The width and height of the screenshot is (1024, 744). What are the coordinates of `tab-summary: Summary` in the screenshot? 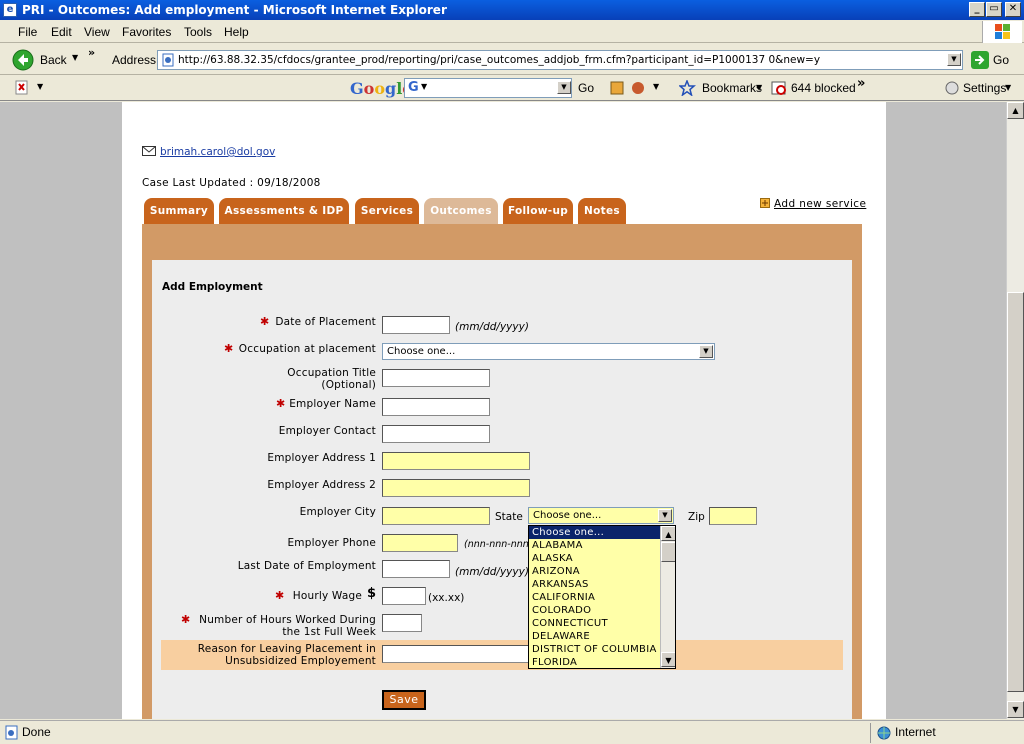 It's located at (179, 211).